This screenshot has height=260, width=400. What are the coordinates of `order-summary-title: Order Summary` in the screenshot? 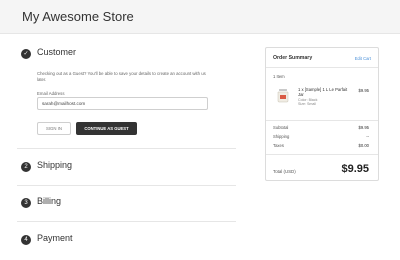 It's located at (293, 58).